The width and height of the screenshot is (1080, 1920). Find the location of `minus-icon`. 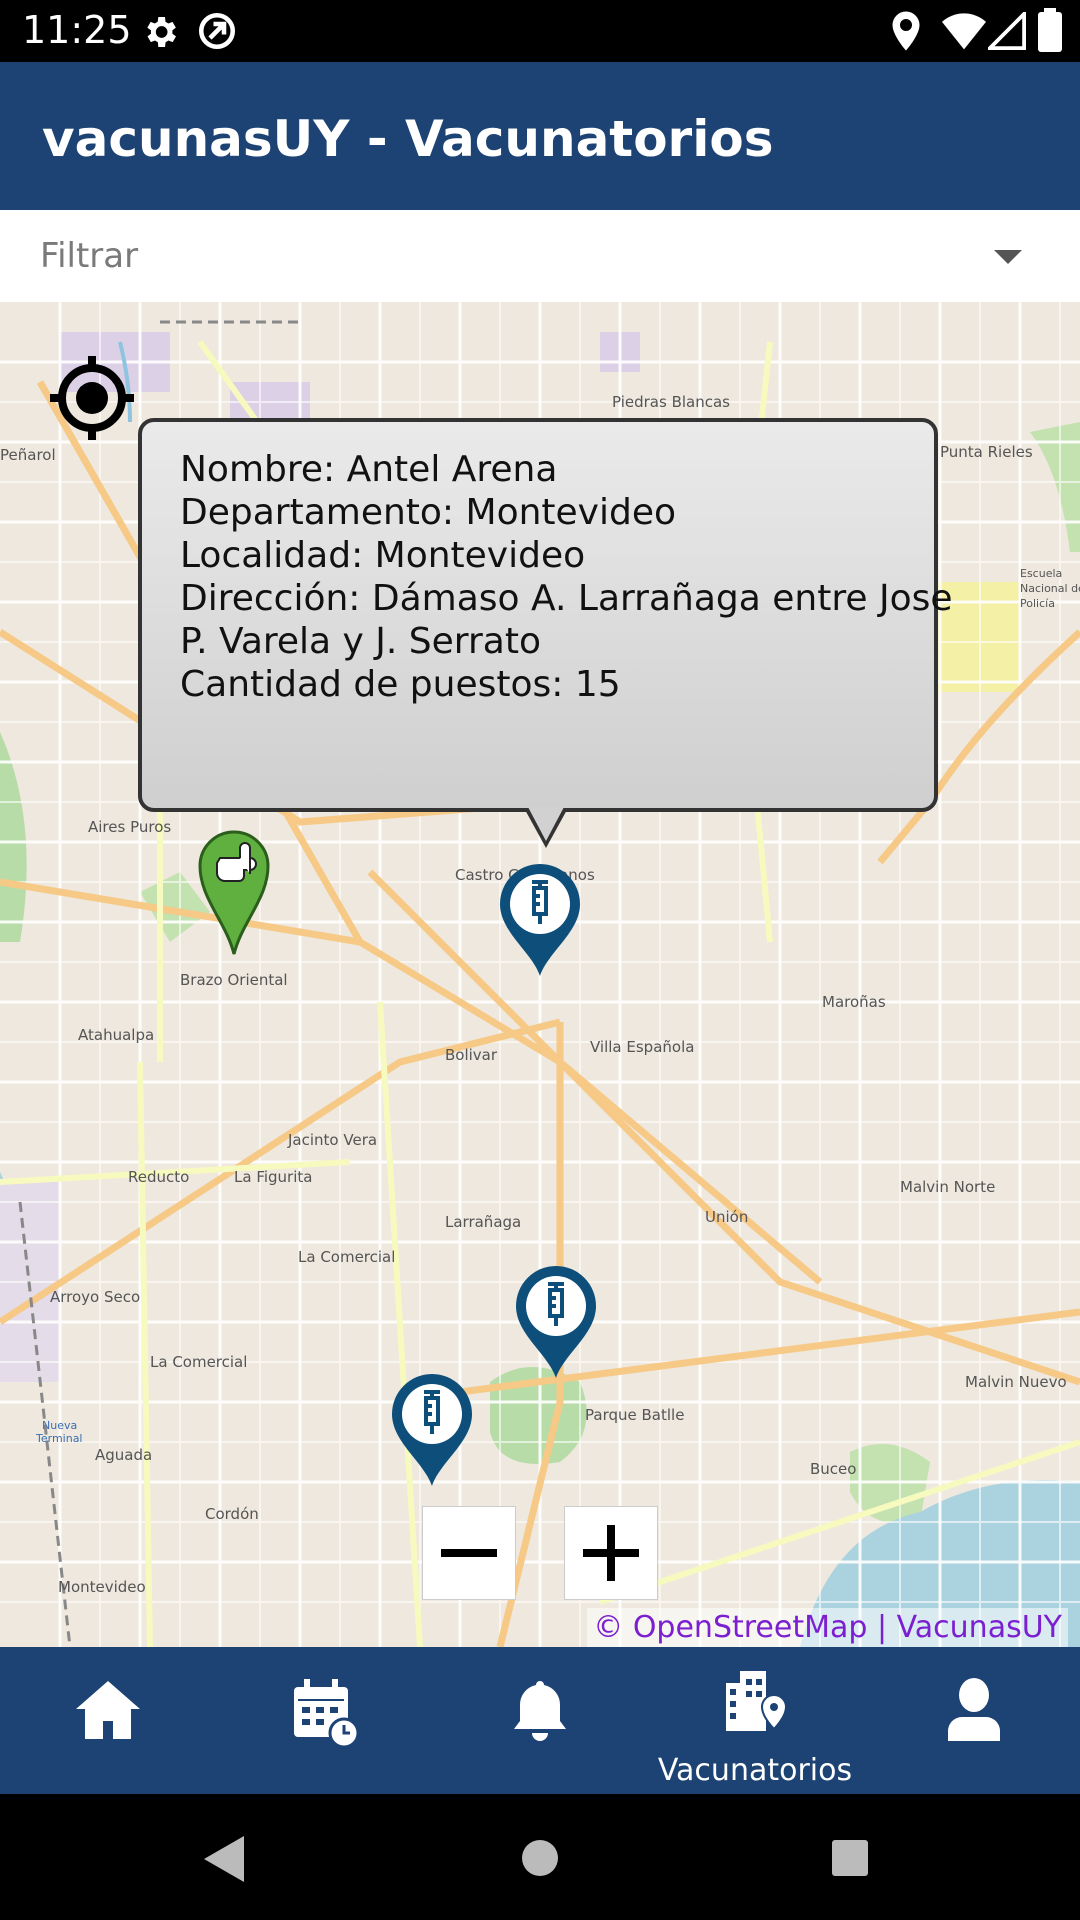

minus-icon is located at coordinates (469, 1553).